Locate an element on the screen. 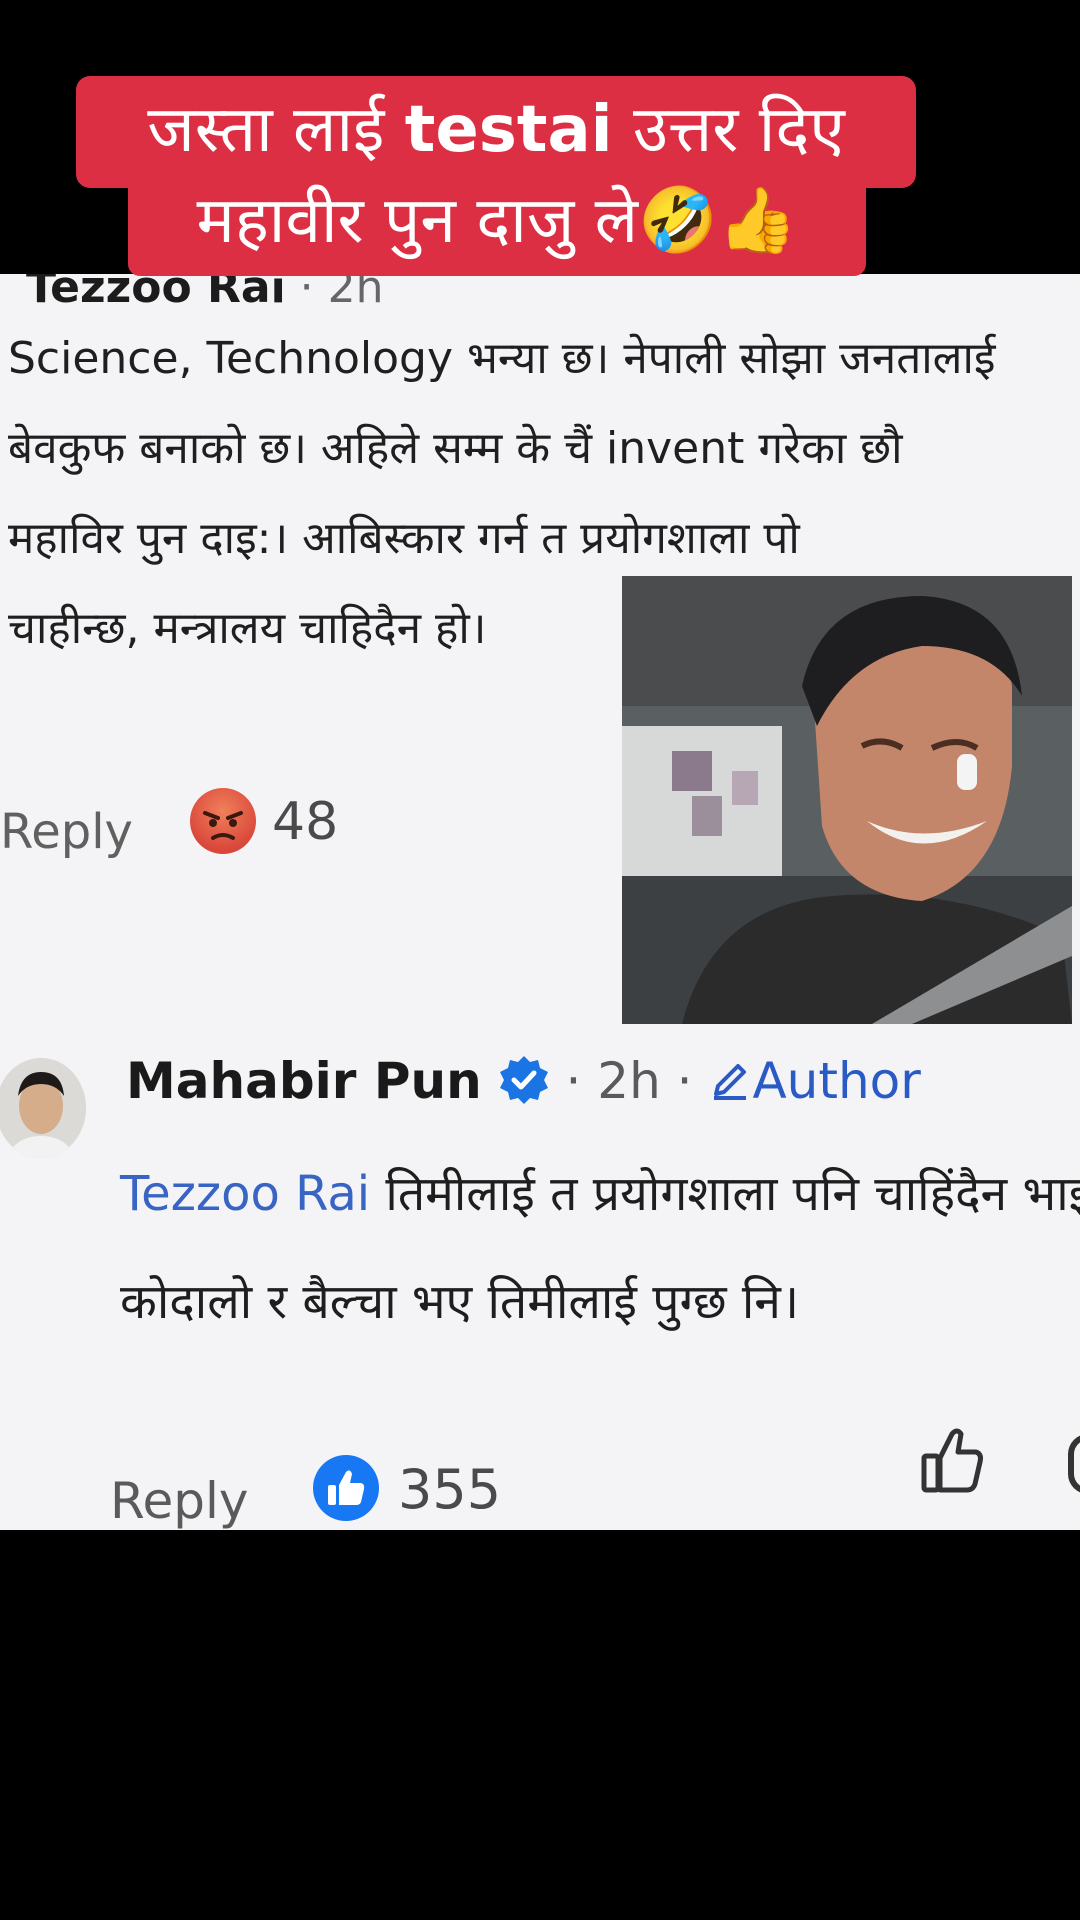 This screenshot has height=1920, width=1080. mention-link: Tezzoo Rai is located at coordinates (245, 1194).